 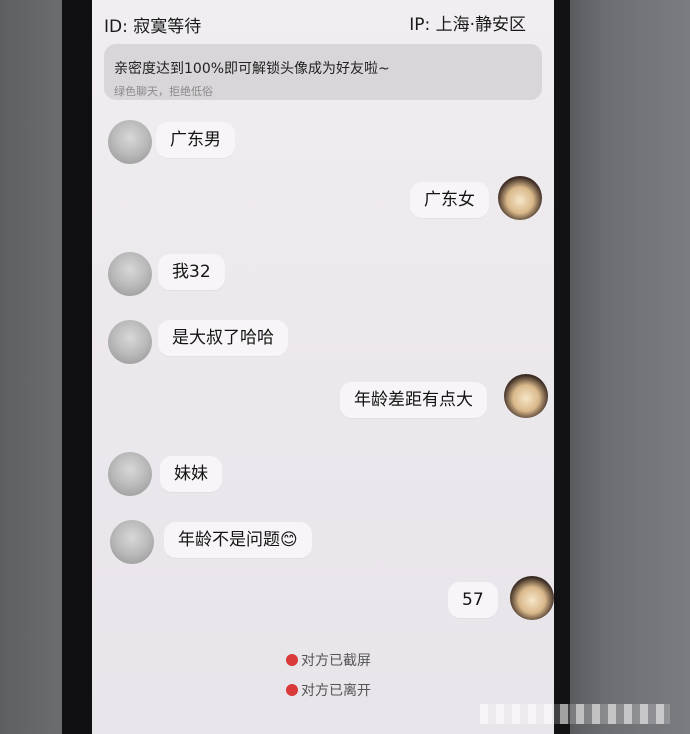 I want to click on notice-main-text: 亲密度达到100%即可解锁头像成为好友啦~, so click(x=252, y=69).